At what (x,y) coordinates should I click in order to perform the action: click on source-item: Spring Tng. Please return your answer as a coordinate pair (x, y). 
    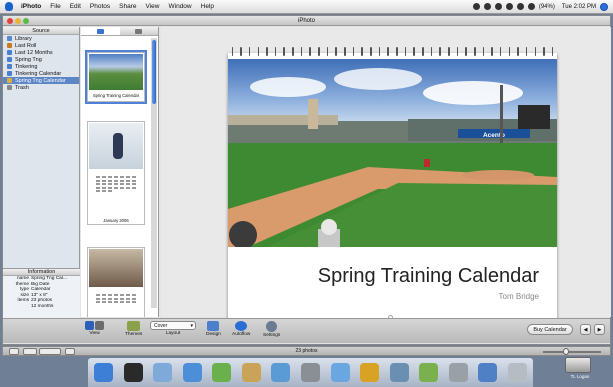
    Looking at the image, I should click on (41, 59).